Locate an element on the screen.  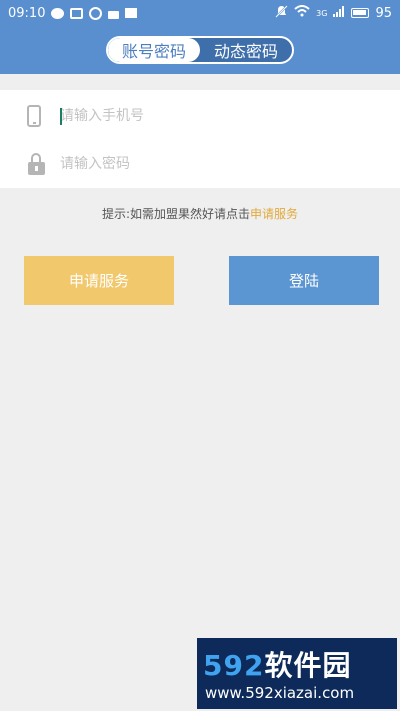
login-mode-switch: 账号密码 动态密码 is located at coordinates (200, 50).